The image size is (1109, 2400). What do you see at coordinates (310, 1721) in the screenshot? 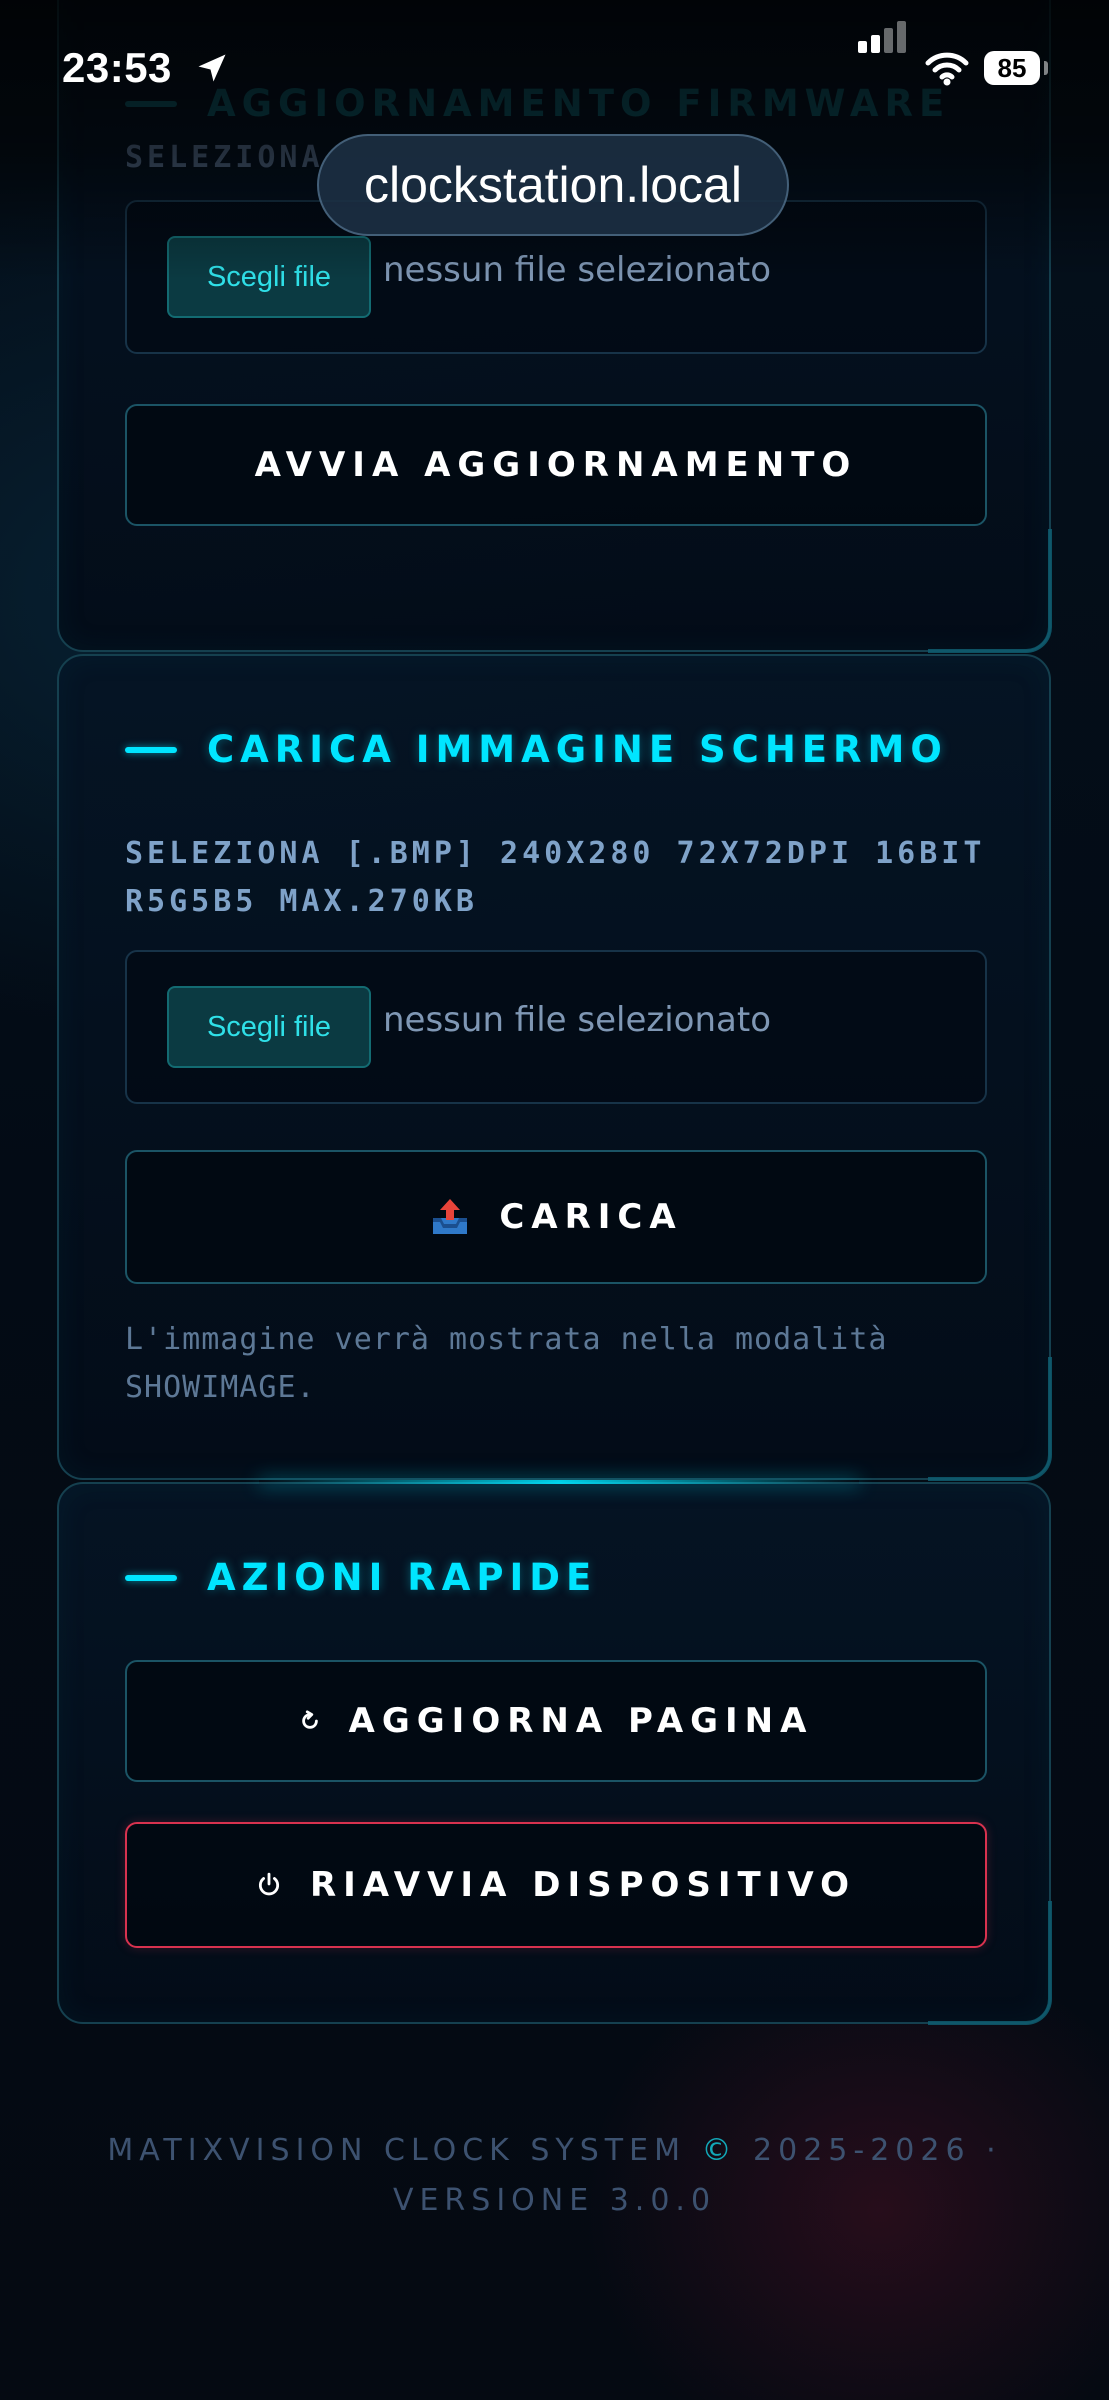
I see `refresh-icon` at bounding box center [310, 1721].